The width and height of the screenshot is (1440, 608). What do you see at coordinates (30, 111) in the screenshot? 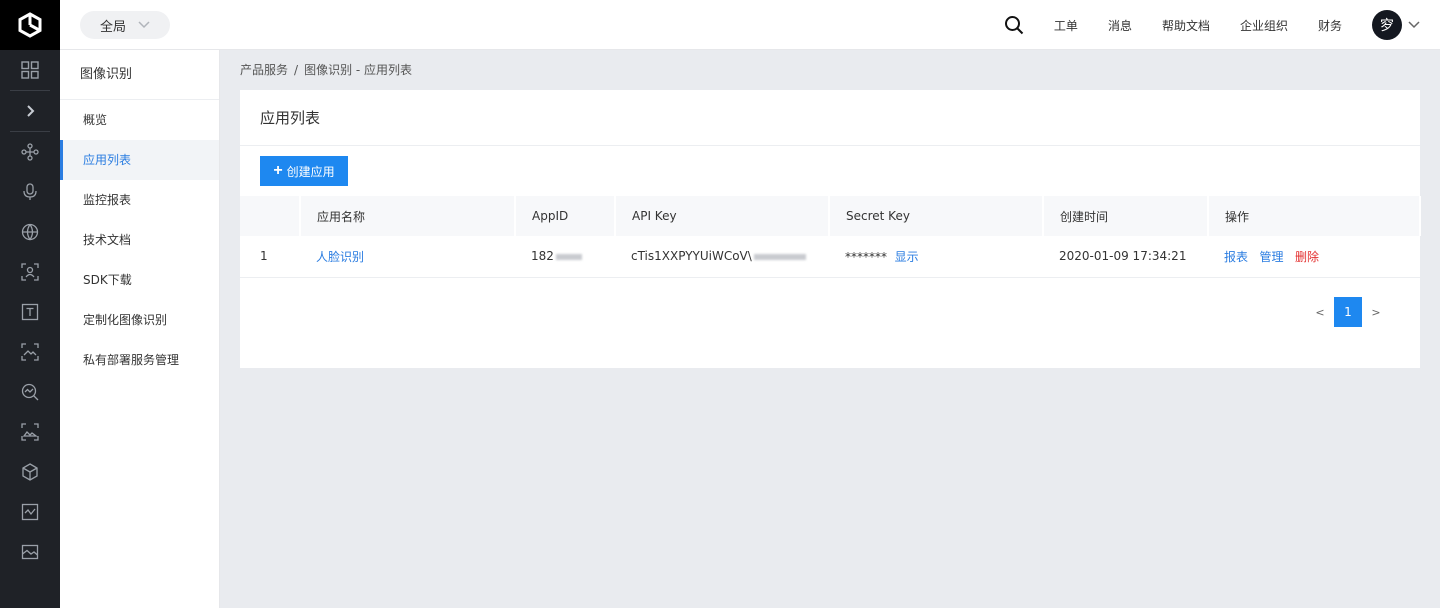
I see `expand-chevron-icon` at bounding box center [30, 111].